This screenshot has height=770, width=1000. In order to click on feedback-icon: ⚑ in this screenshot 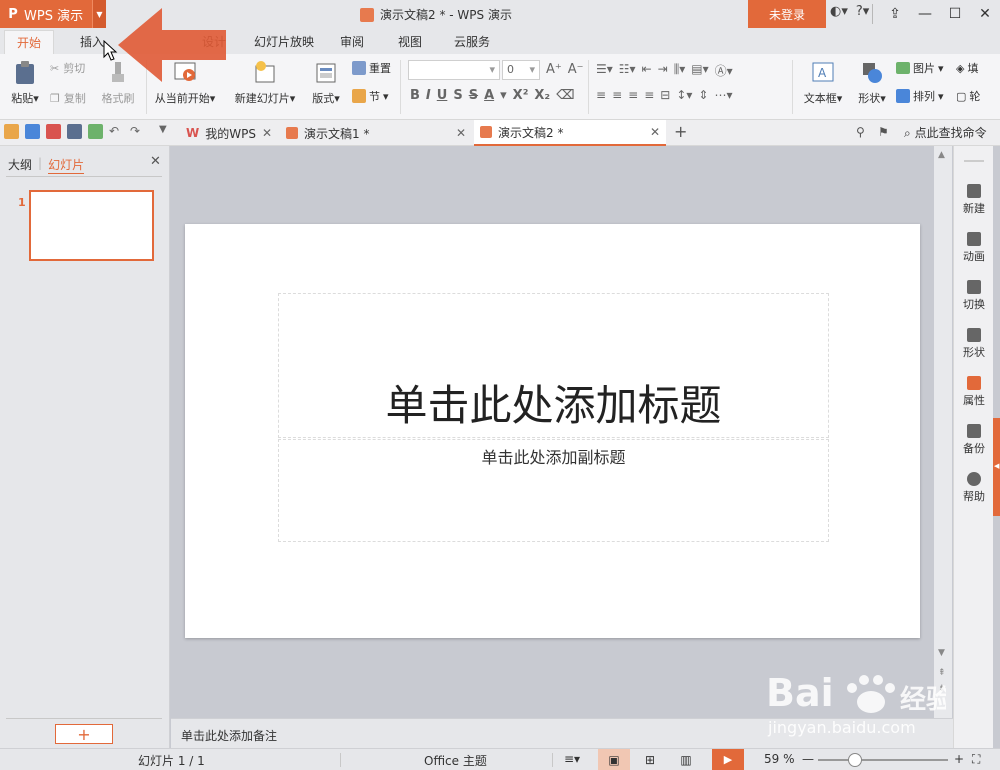, I will do `click(883, 132)`.